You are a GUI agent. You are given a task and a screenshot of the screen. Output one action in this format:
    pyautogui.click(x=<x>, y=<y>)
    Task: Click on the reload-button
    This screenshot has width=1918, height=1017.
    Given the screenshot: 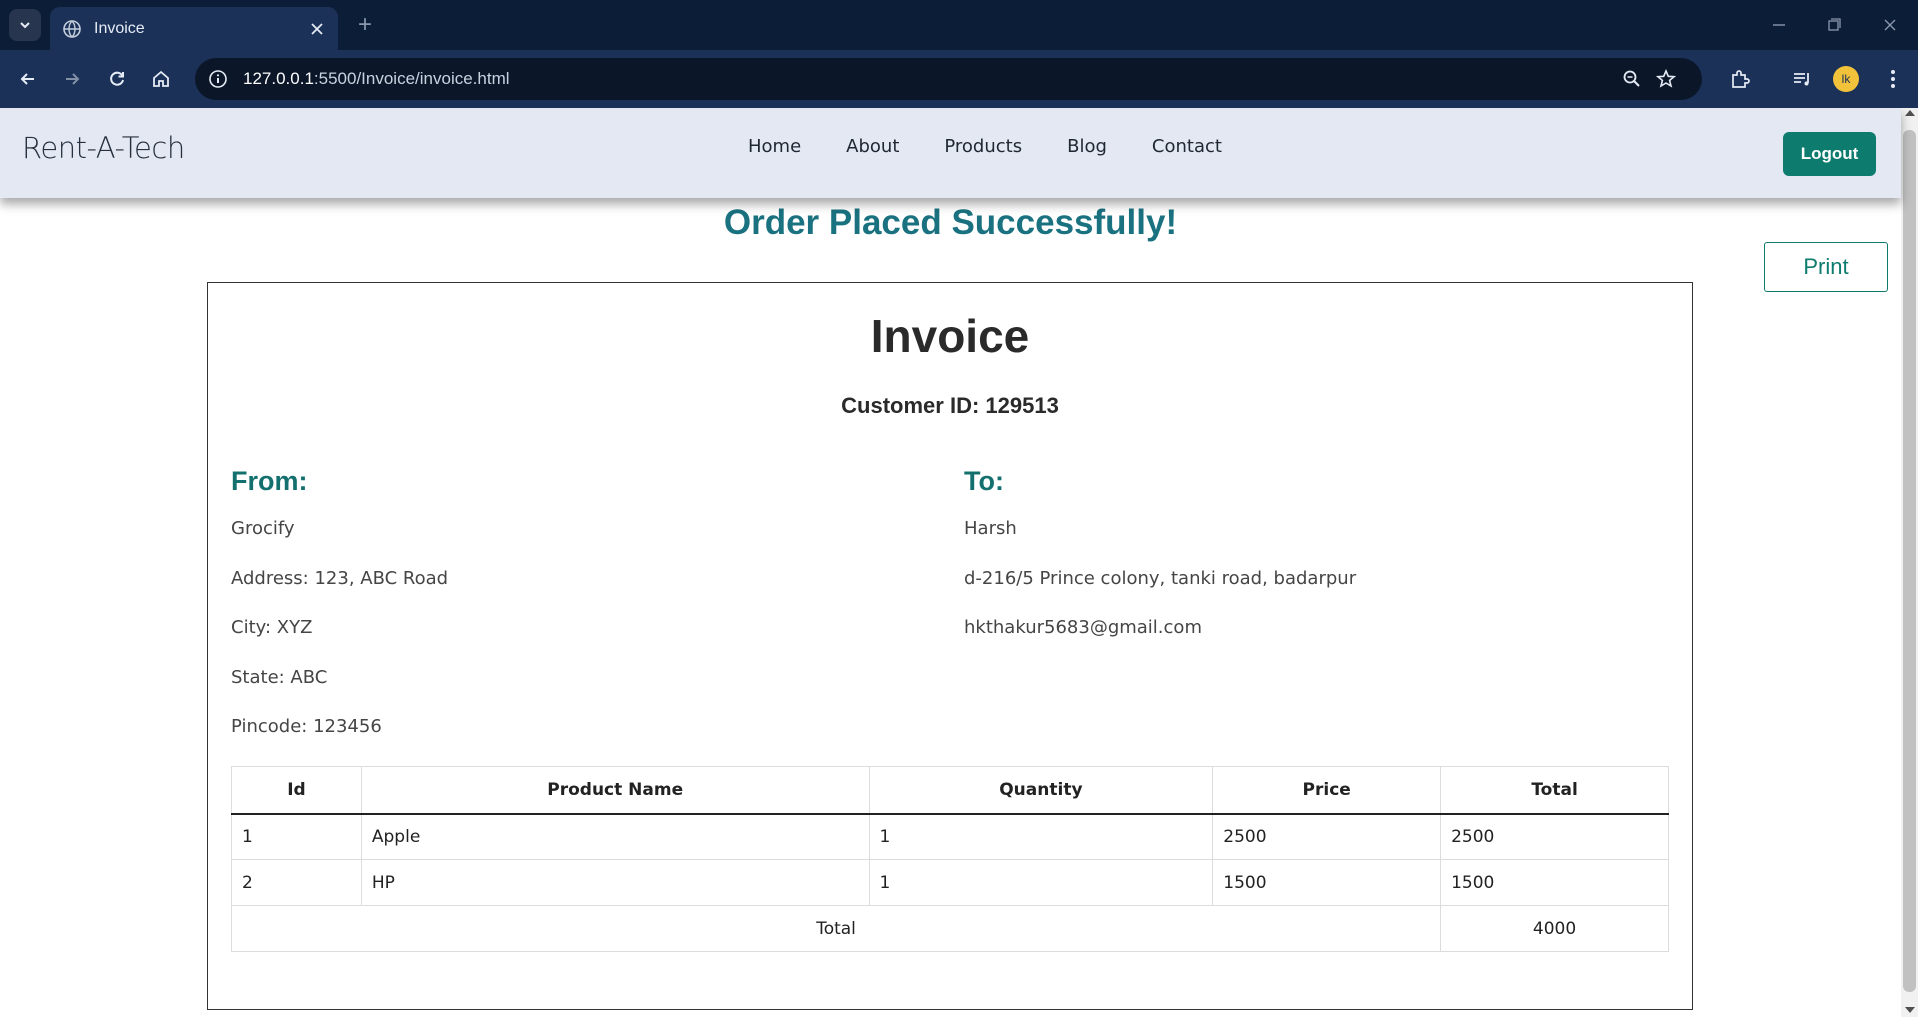 What is the action you would take?
    pyautogui.click(x=117, y=79)
    